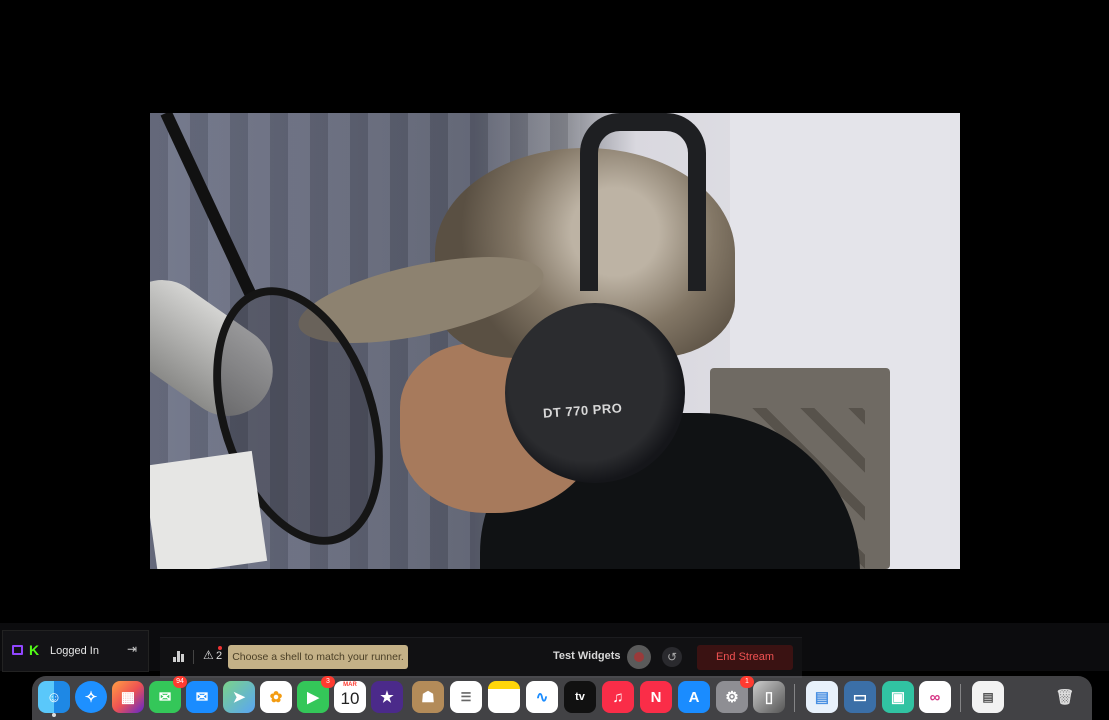 This screenshot has width=1109, height=720. What do you see at coordinates (935, 697) in the screenshot?
I see `link-app-icon: ∞` at bounding box center [935, 697].